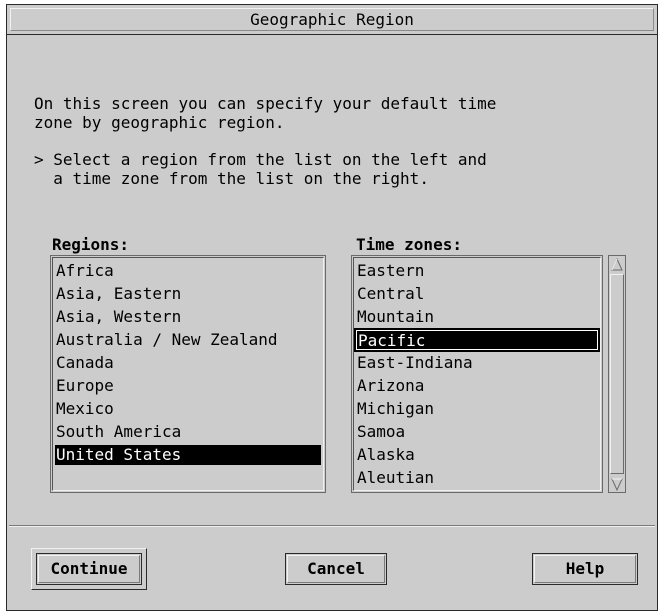  What do you see at coordinates (188, 340) in the screenshot?
I see `region-item-australia-new-zealand: Australia / New Zealand` at bounding box center [188, 340].